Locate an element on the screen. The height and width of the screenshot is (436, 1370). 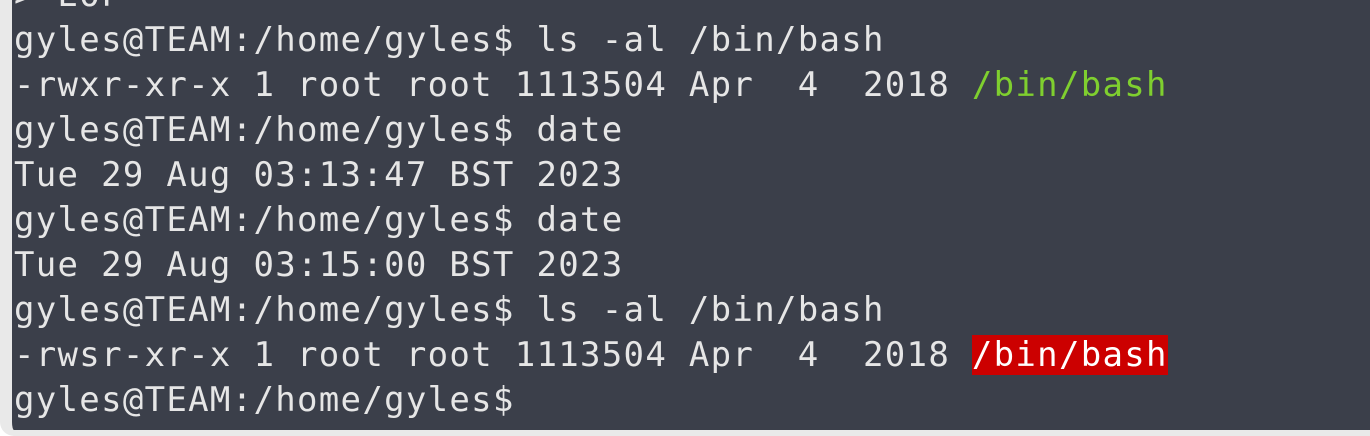
date-output: Tue 29 Aug 03:13:47 BST 2023 is located at coordinates (319, 175).